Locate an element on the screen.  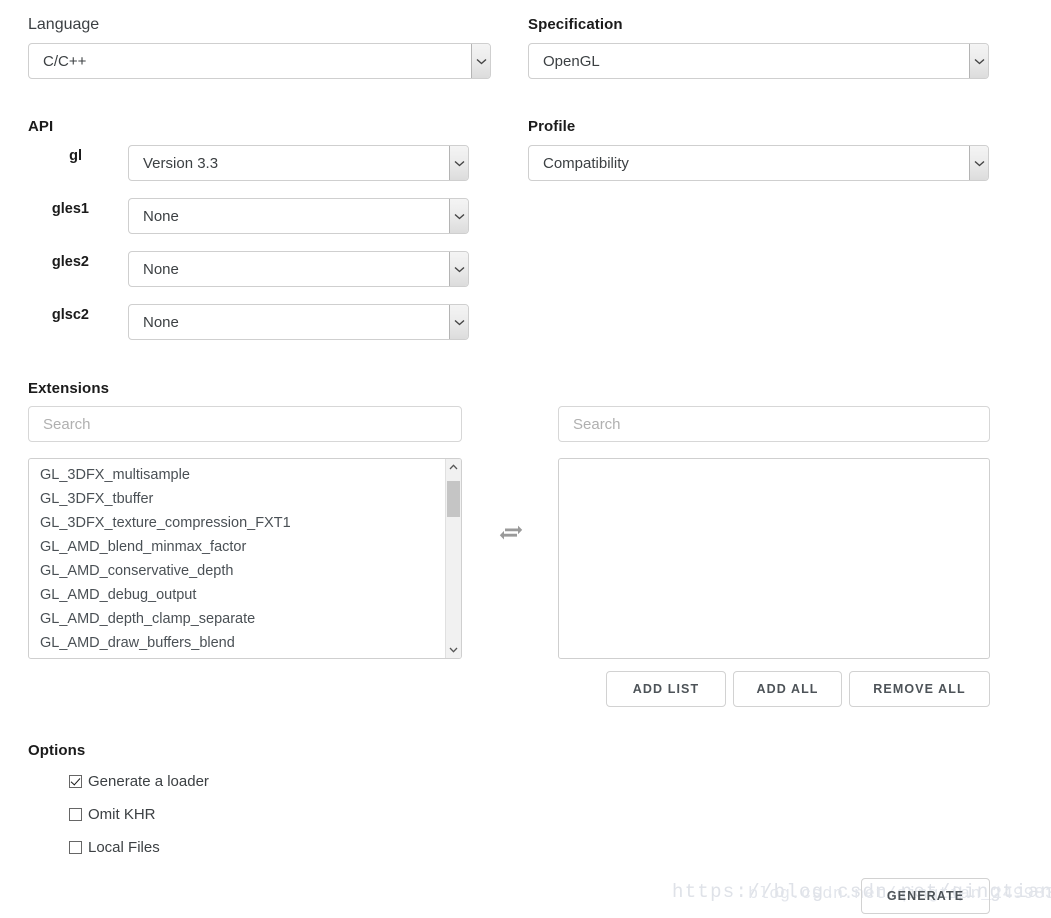
api-select-gles2-value: None is located at coordinates (161, 269).